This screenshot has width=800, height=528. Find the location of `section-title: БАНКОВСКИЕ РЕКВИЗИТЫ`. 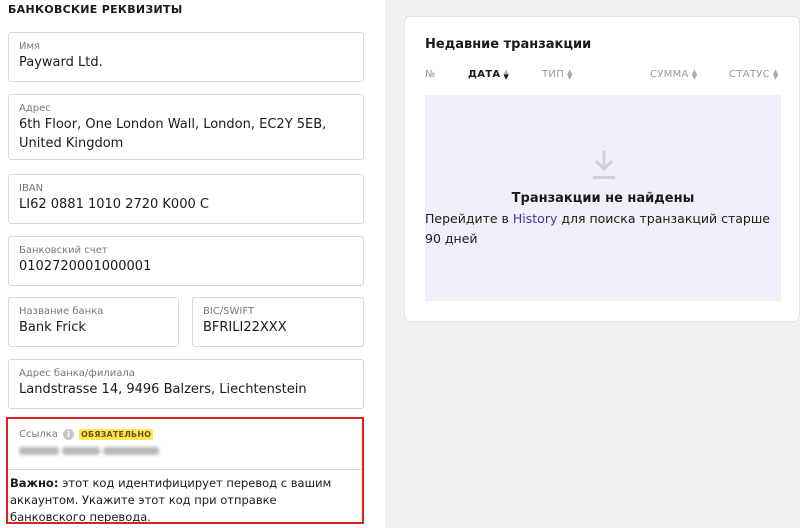

section-title: БАНКОВСКИЕ РЕКВИЗИТЫ is located at coordinates (95, 9).